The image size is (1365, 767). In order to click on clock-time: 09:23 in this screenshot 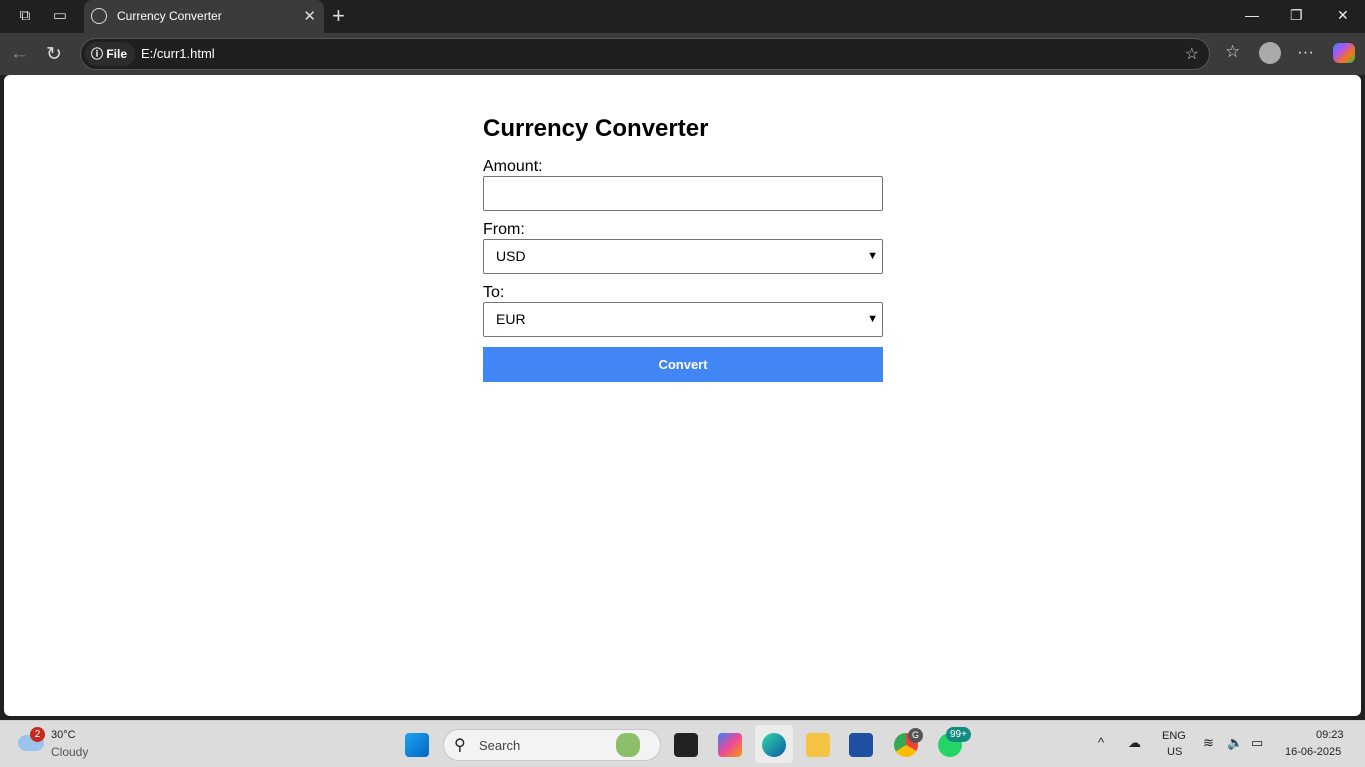, I will do `click(1330, 735)`.